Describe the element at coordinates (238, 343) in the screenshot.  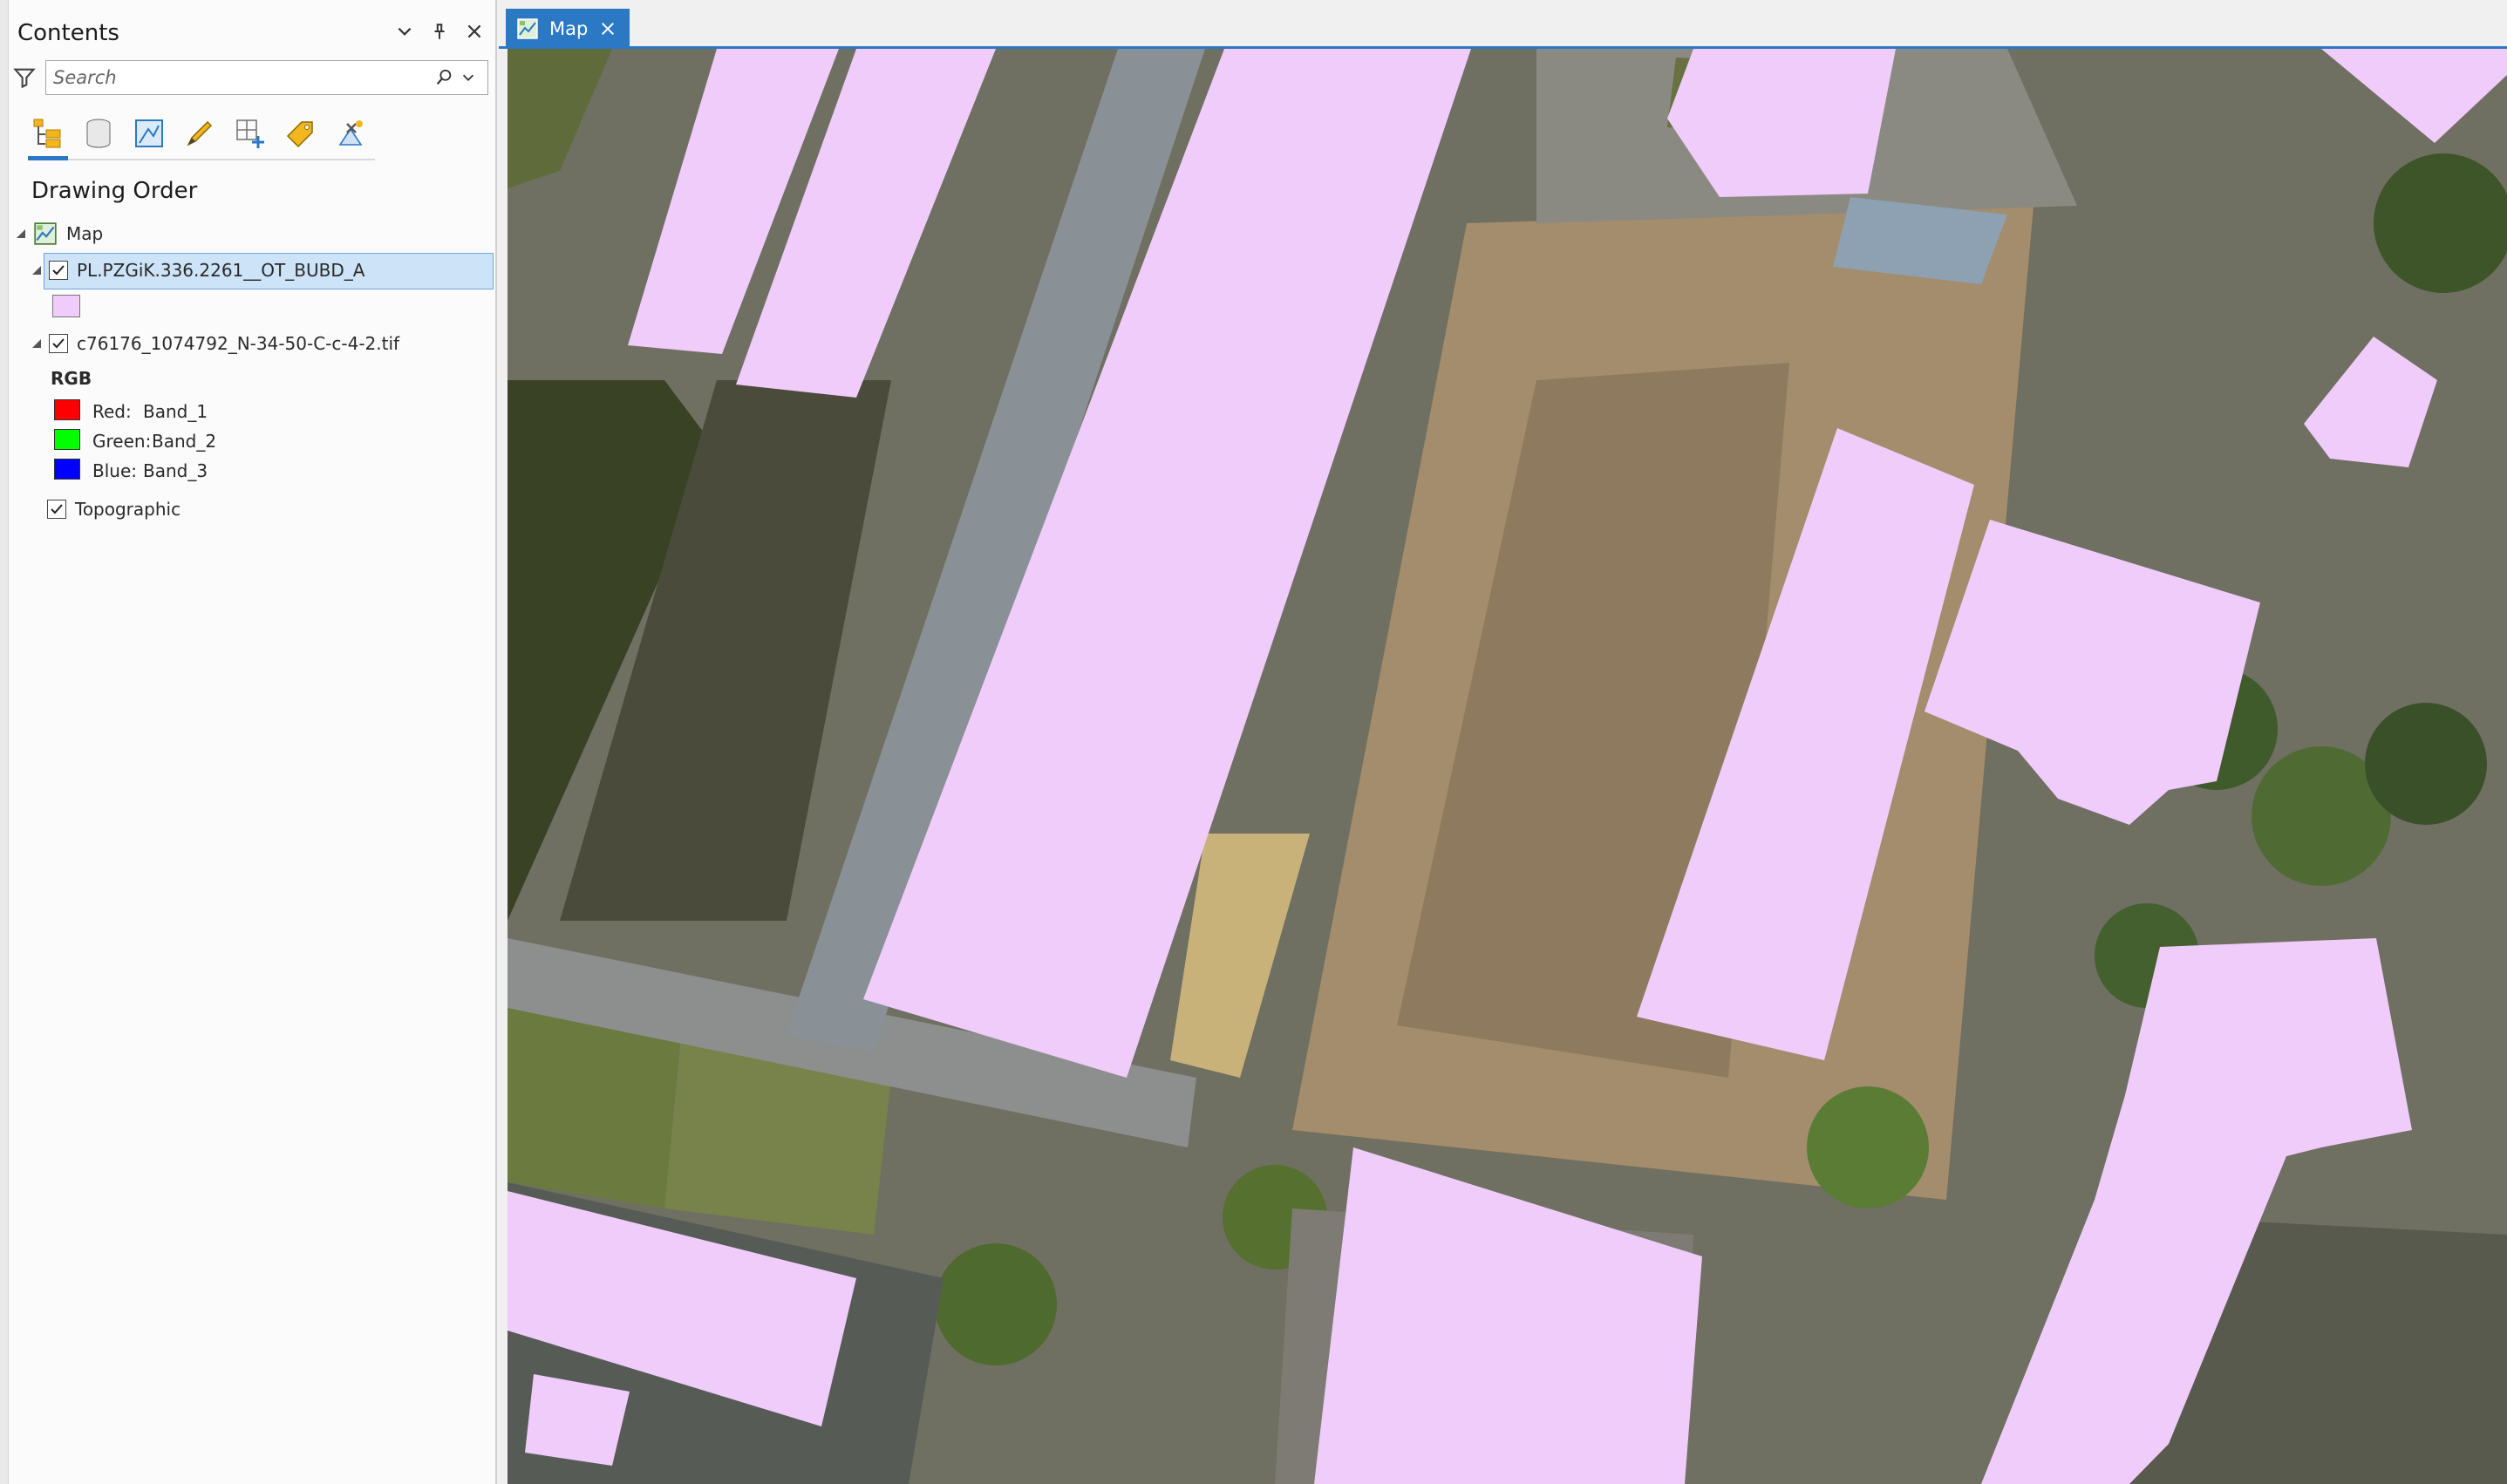
I see `layer-name: c76176_1074792_N-34-50-C-c-4-2.tif` at that location.